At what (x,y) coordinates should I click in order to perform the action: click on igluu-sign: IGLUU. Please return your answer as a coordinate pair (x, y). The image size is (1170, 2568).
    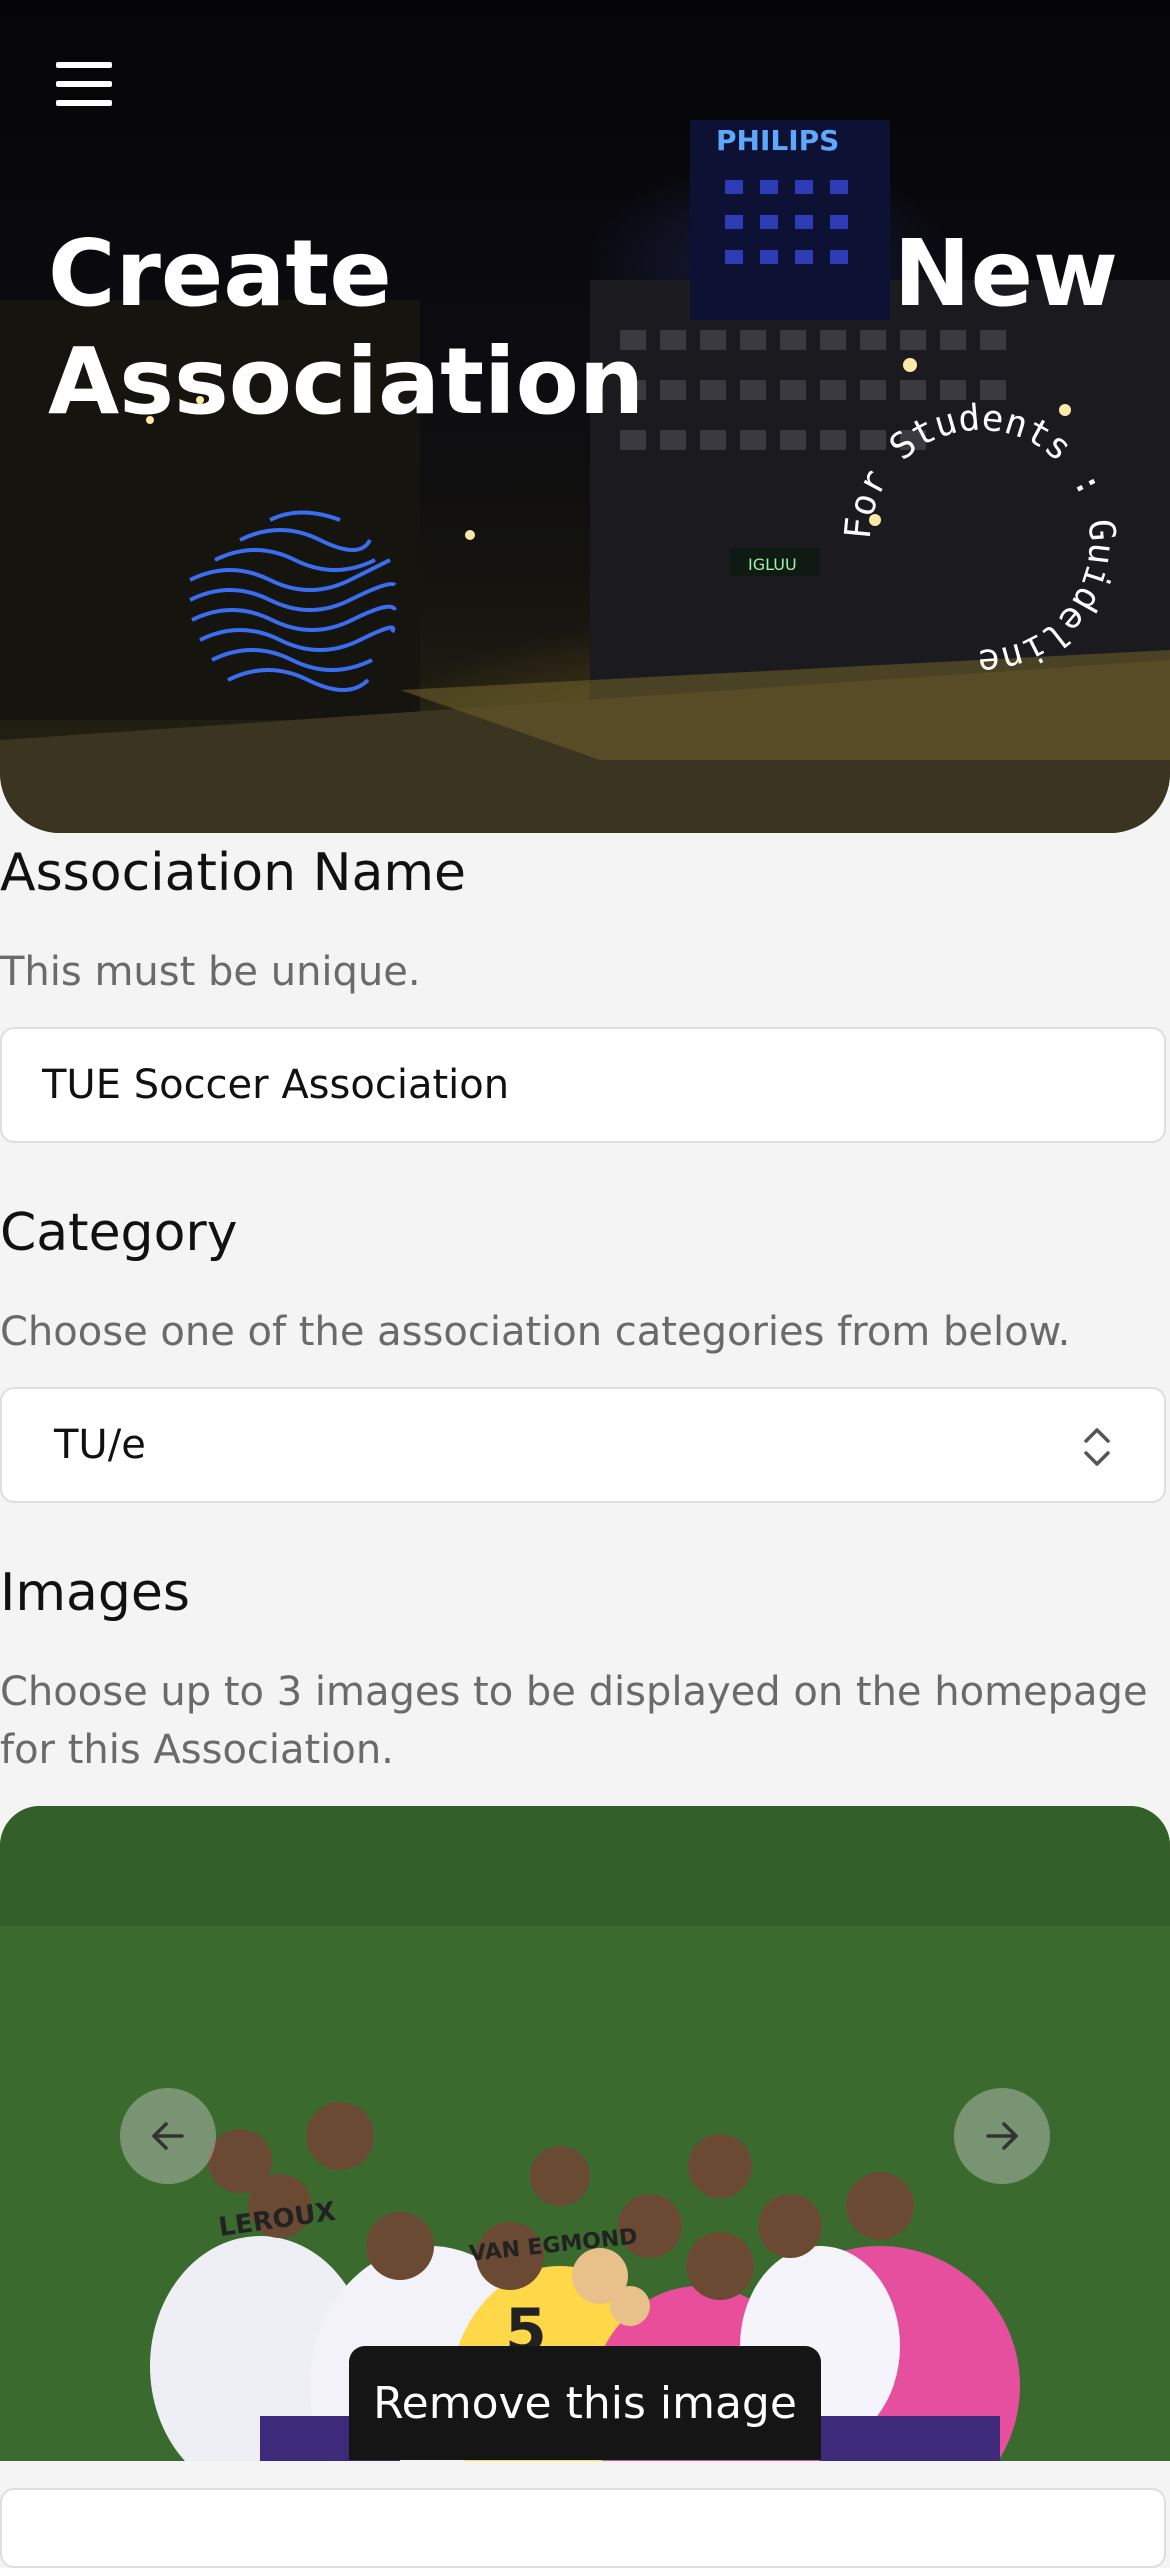
    Looking at the image, I should click on (772, 564).